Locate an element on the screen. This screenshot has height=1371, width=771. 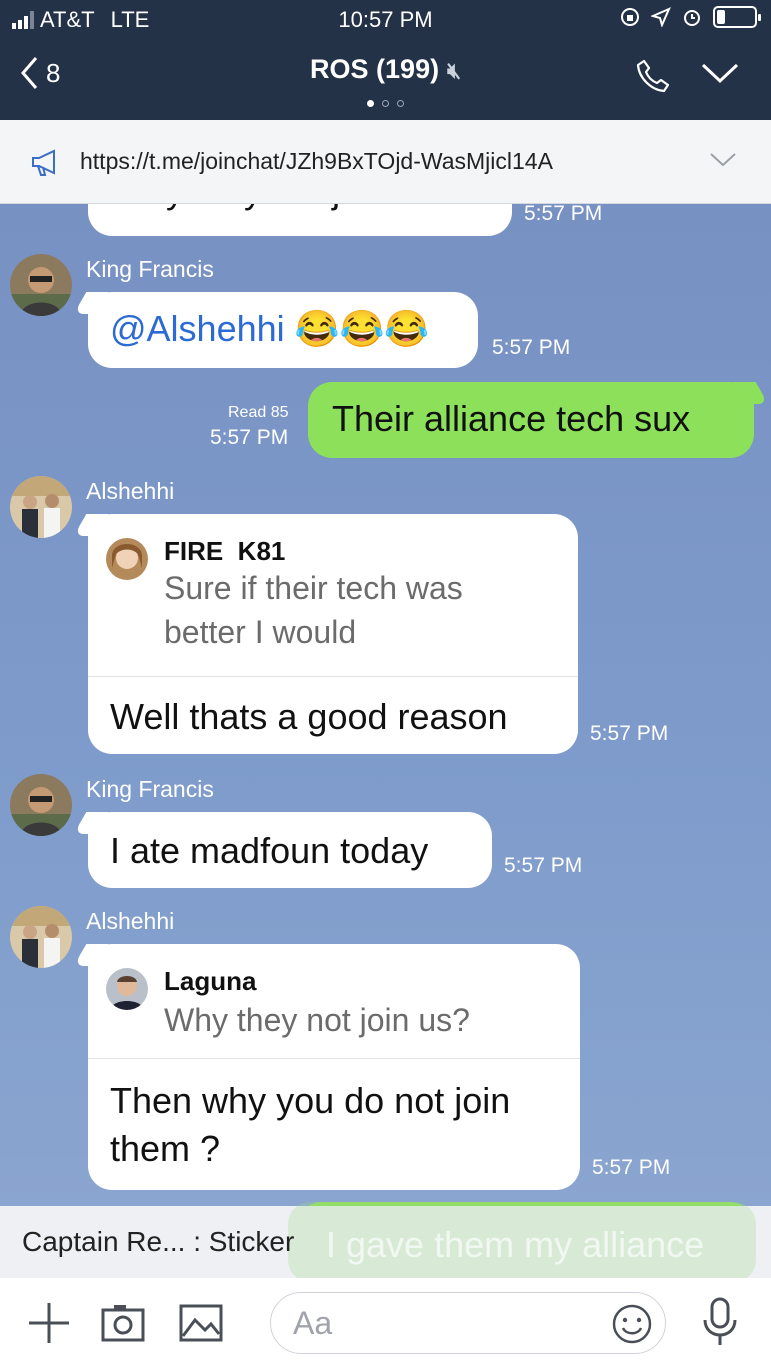
image-icon is located at coordinates (201, 1323).